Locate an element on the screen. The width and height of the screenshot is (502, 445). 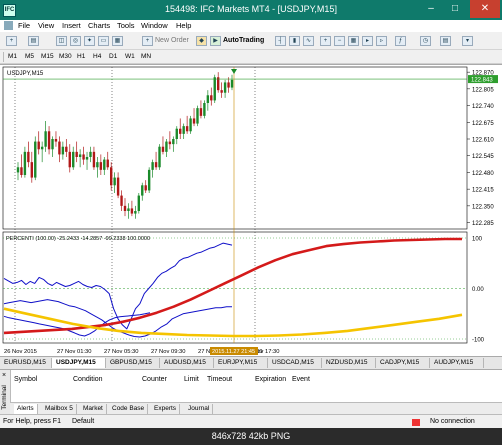
menu-view: View is located at coordinates (46, 25).